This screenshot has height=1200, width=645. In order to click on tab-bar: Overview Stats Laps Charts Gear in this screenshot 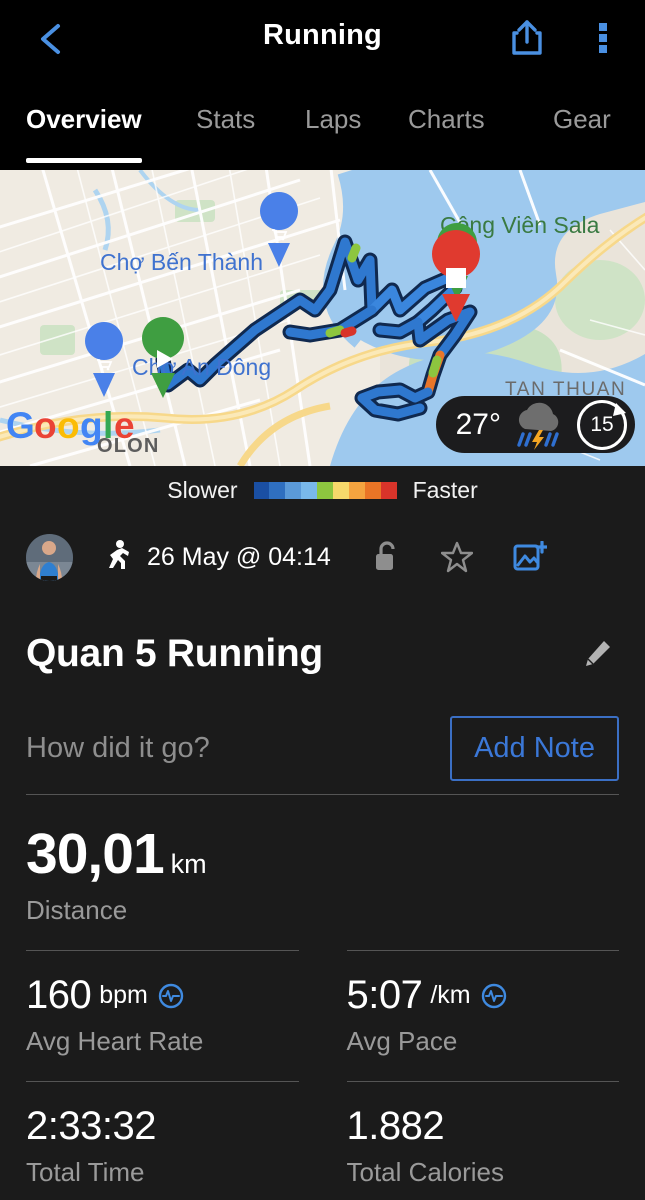, I will do `click(322, 124)`.